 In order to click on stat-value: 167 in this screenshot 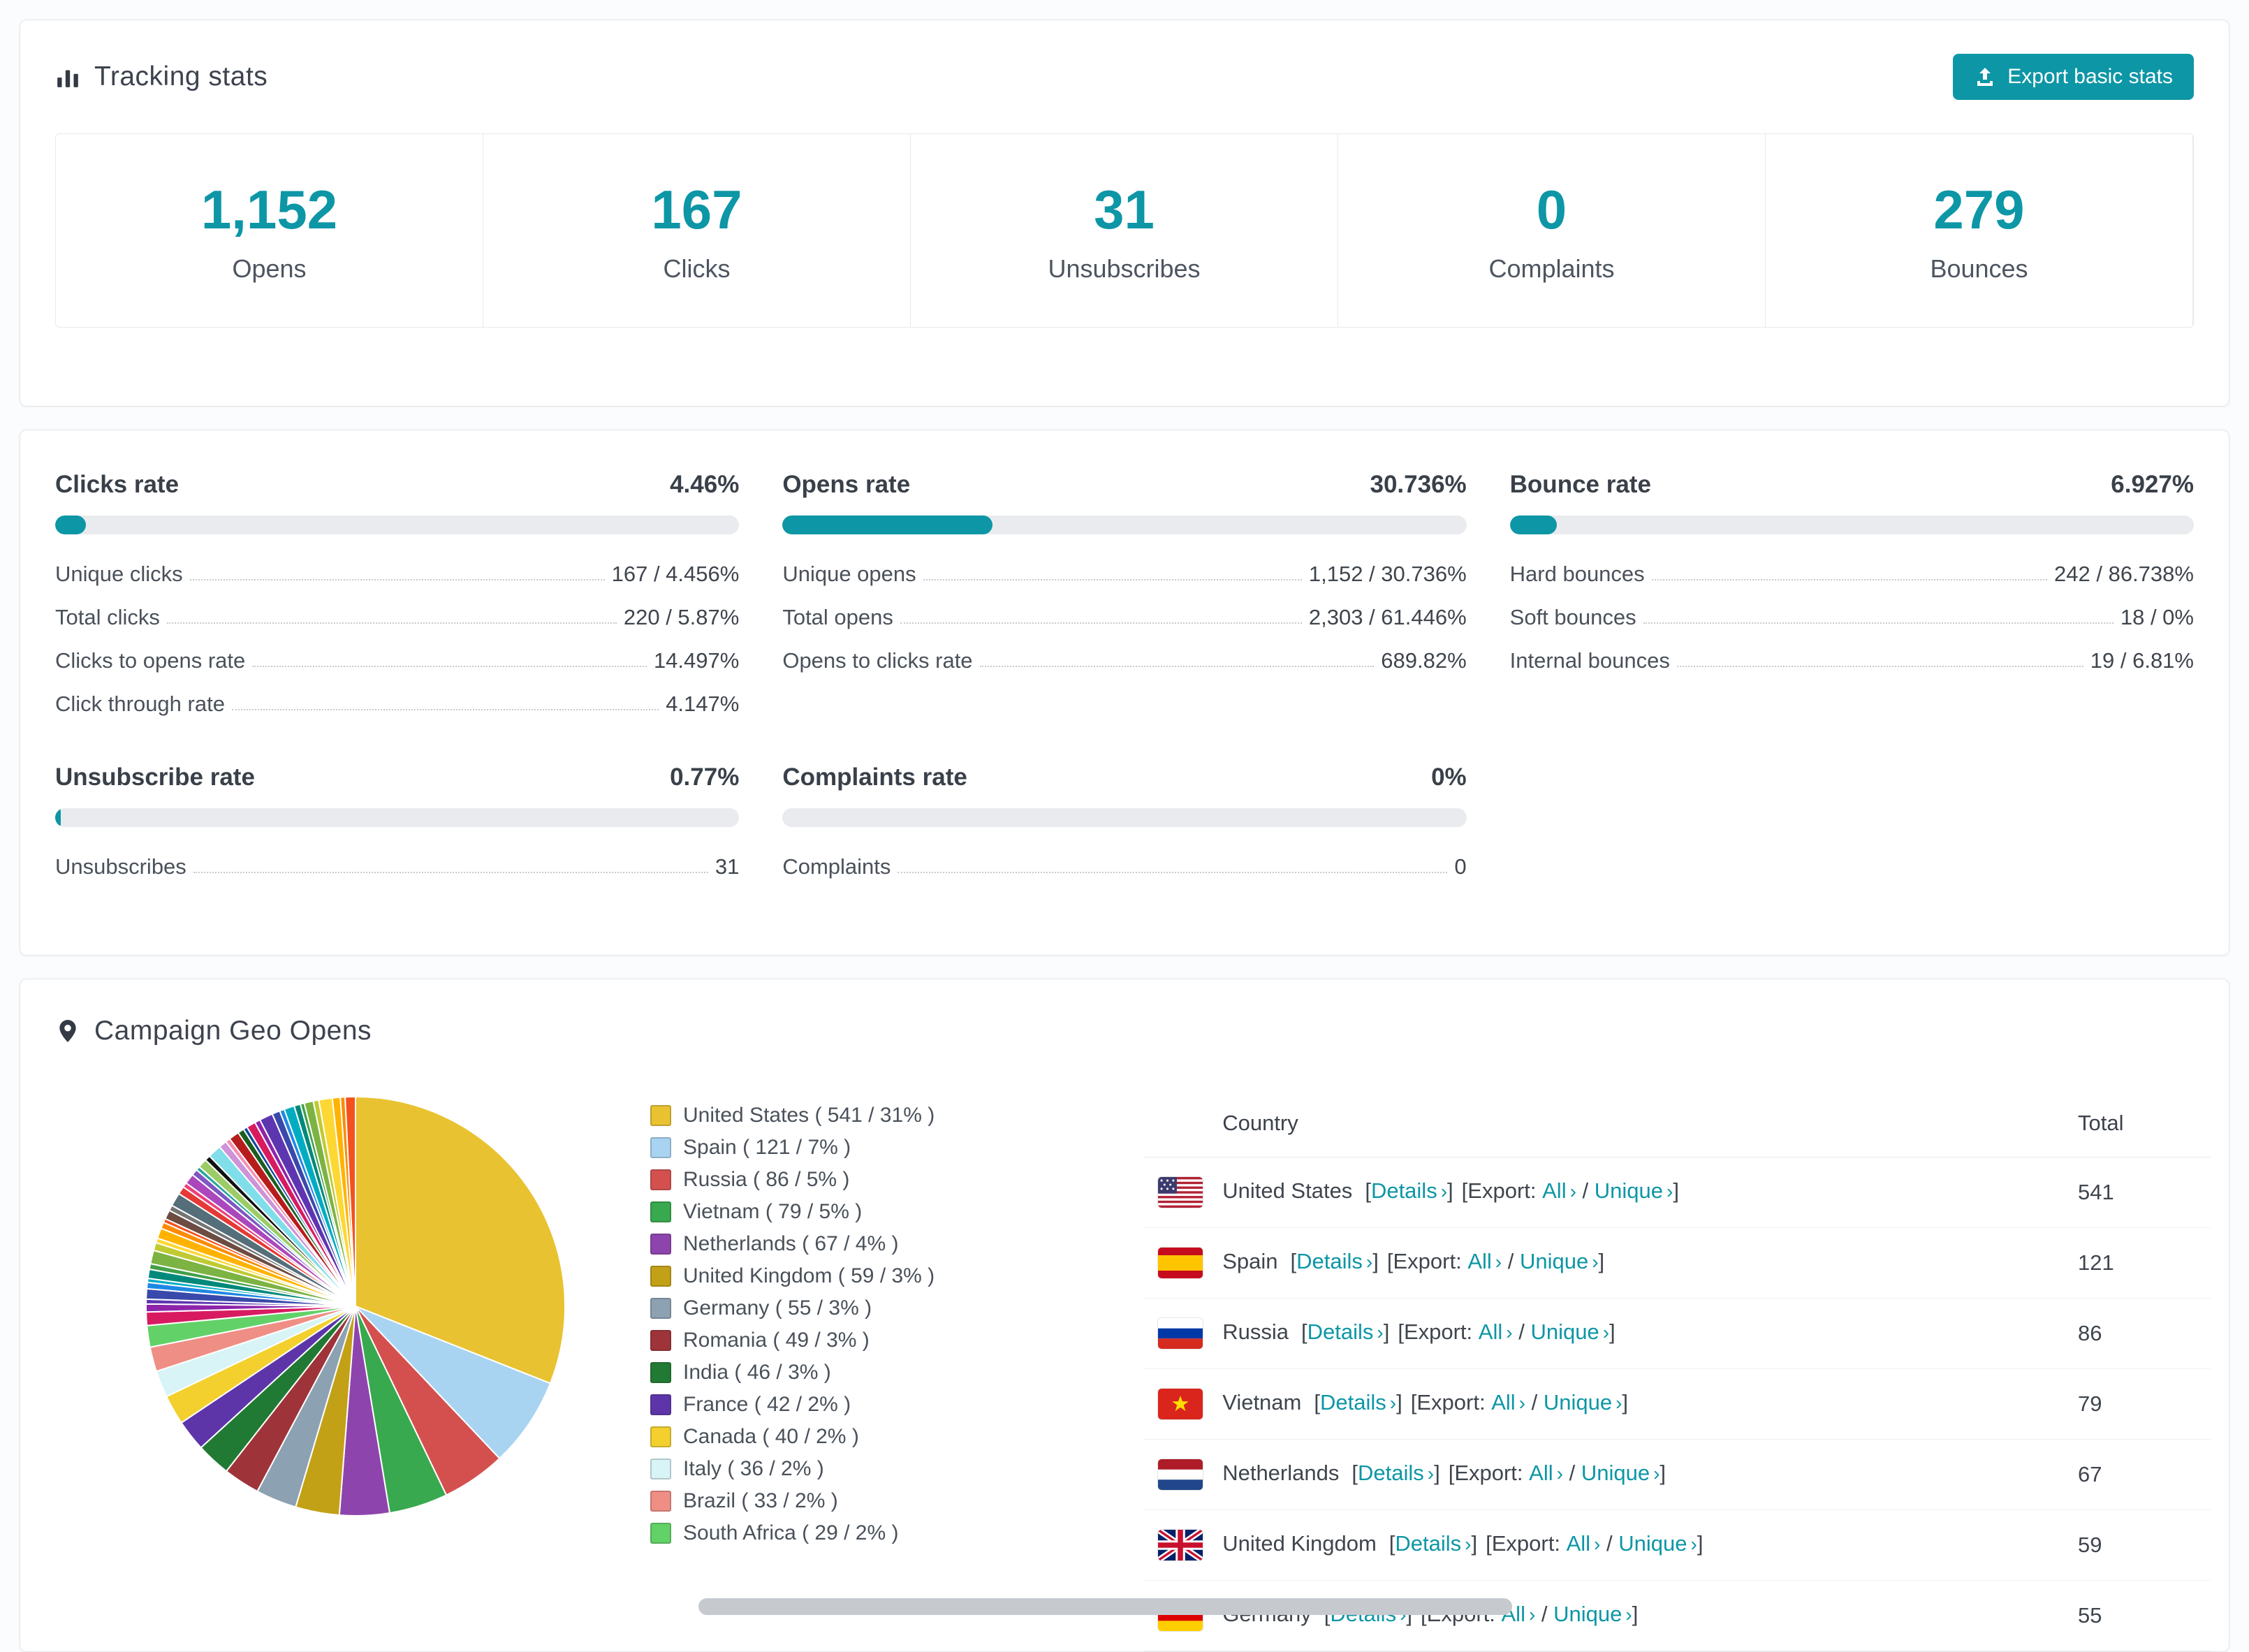, I will do `click(696, 209)`.